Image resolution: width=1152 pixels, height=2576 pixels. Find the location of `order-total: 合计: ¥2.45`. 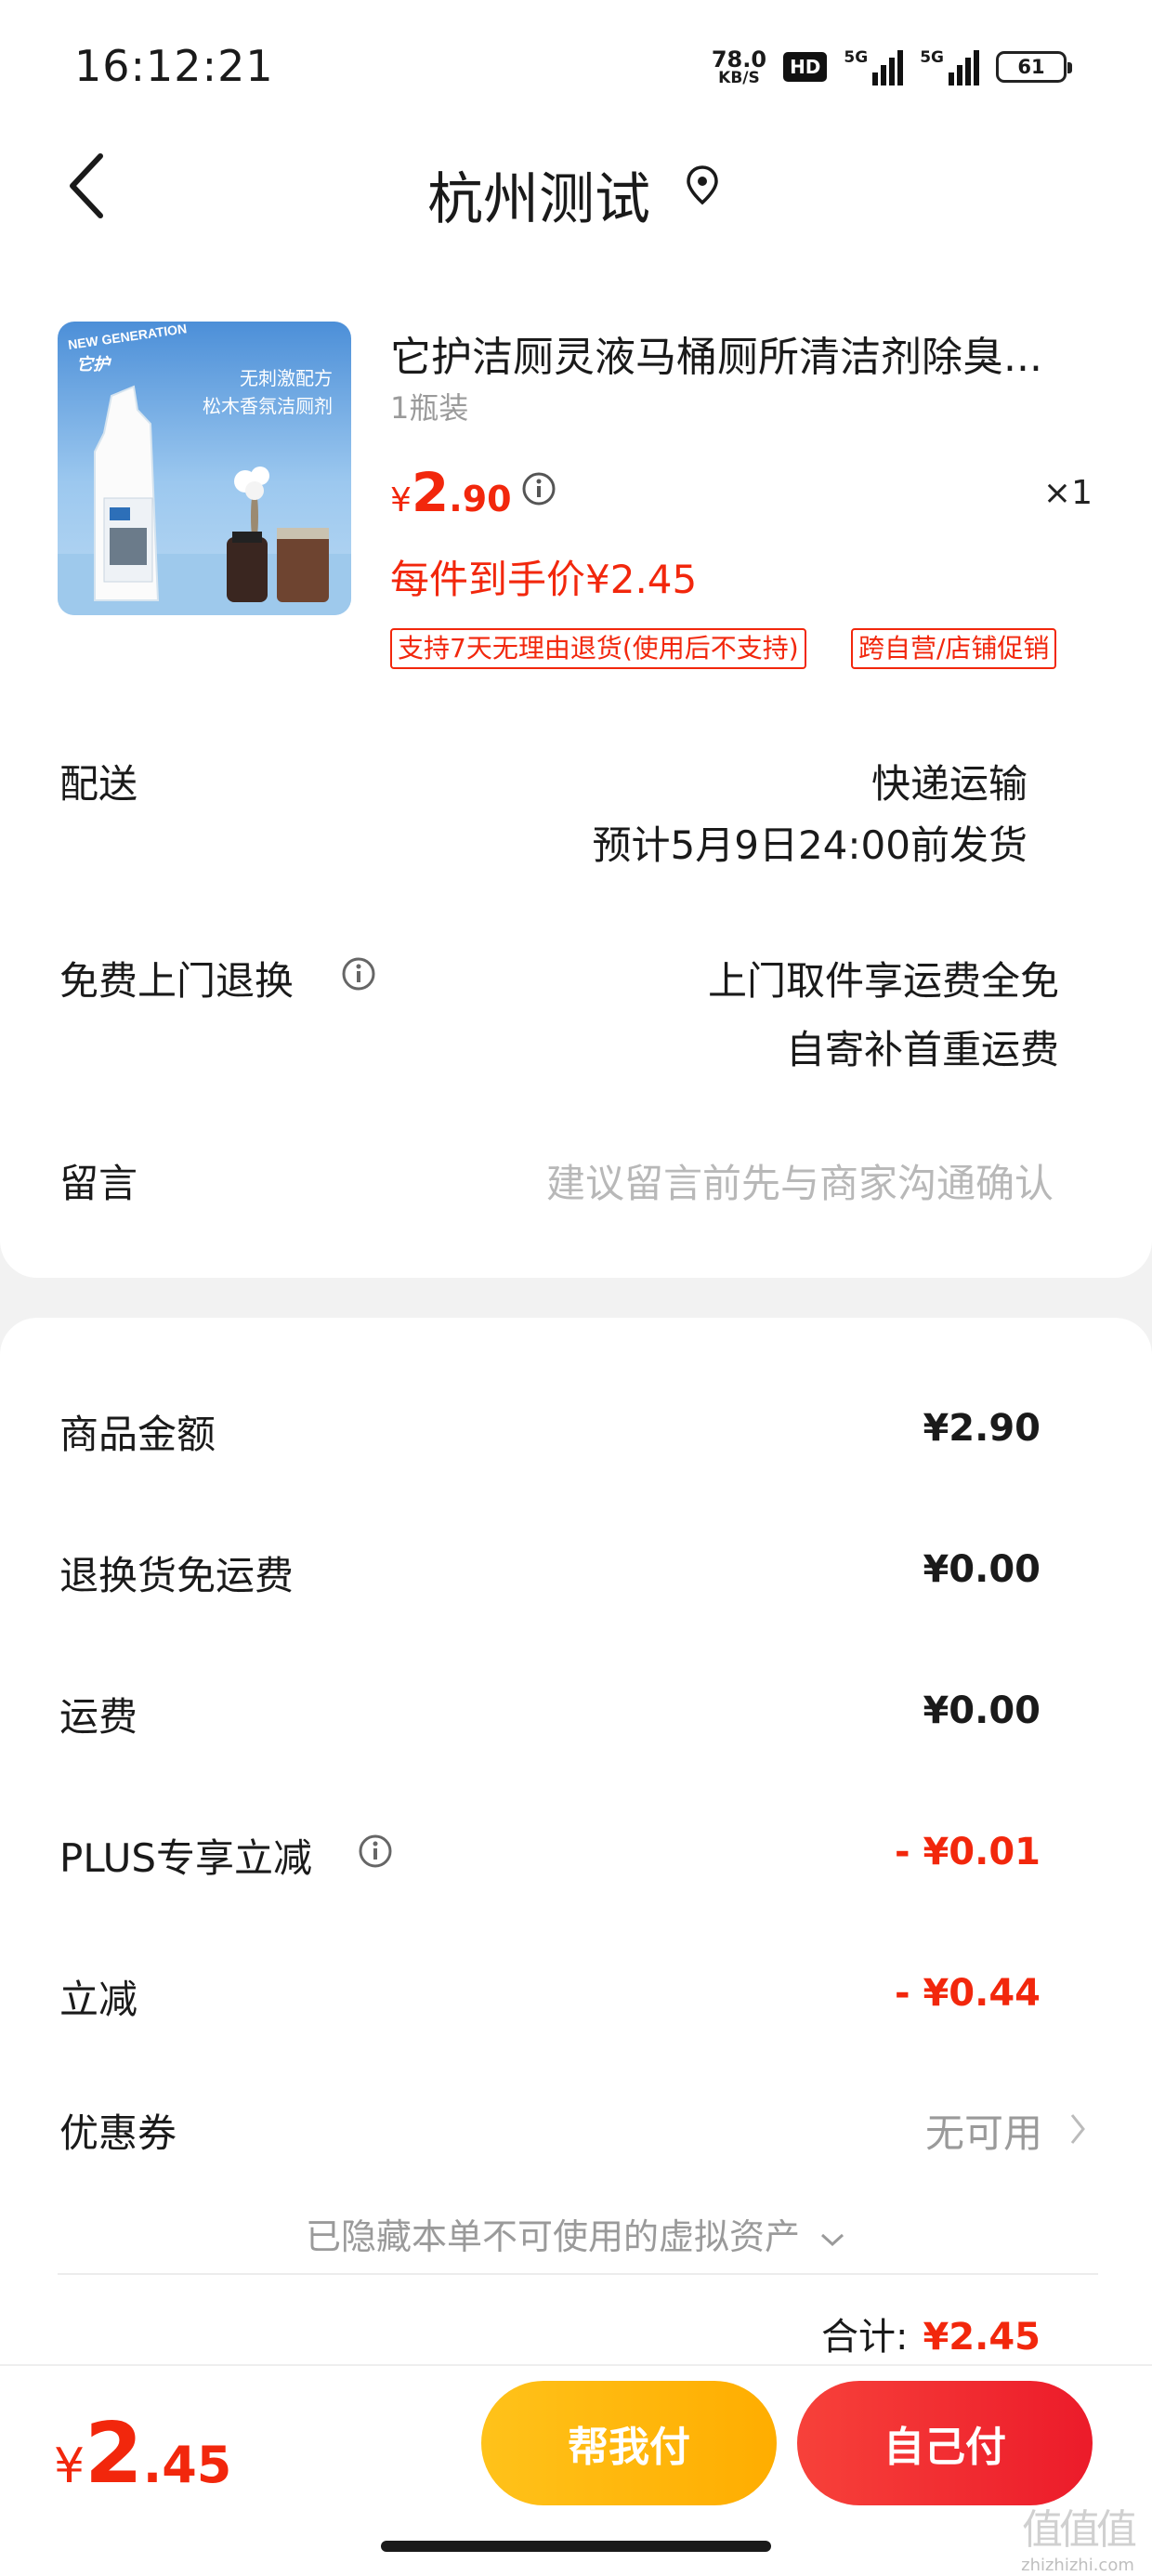

order-total: 合计: ¥2.45 is located at coordinates (931, 2333).